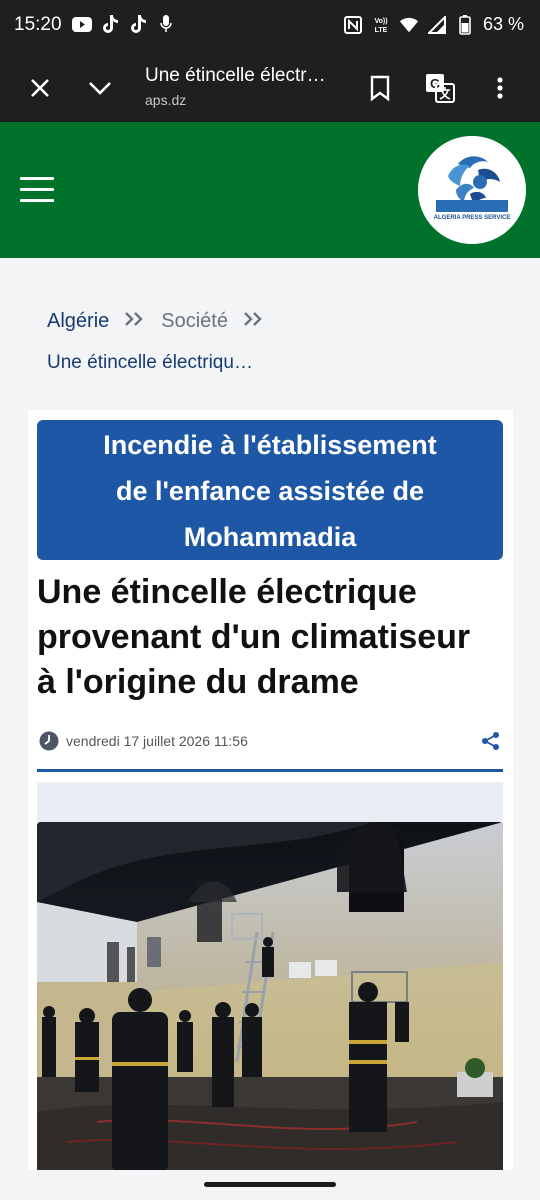 The height and width of the screenshot is (1200, 540). What do you see at coordinates (503, 24) in the screenshot?
I see `battery-percent: 63 %` at bounding box center [503, 24].